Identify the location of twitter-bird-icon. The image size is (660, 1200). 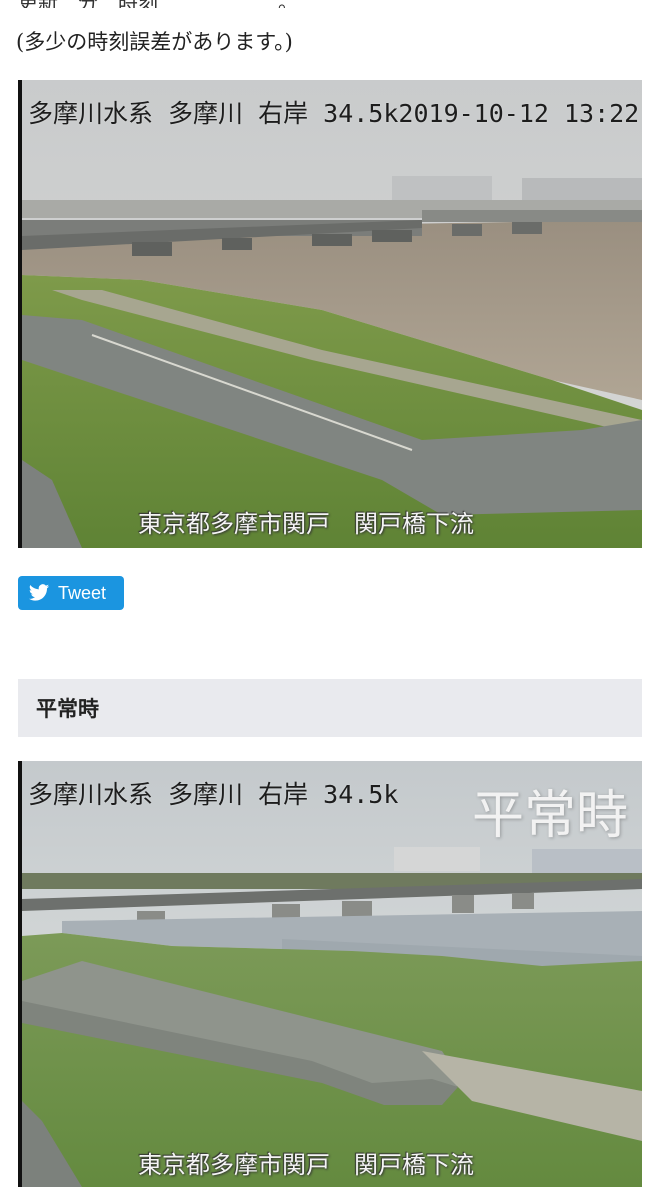
(39, 592).